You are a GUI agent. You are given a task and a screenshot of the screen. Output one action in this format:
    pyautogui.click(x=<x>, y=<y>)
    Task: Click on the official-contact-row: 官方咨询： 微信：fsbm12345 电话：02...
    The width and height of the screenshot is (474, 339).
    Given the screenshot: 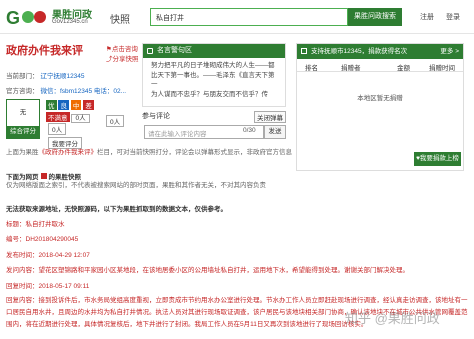 What is the action you would take?
    pyautogui.click(x=66, y=91)
    